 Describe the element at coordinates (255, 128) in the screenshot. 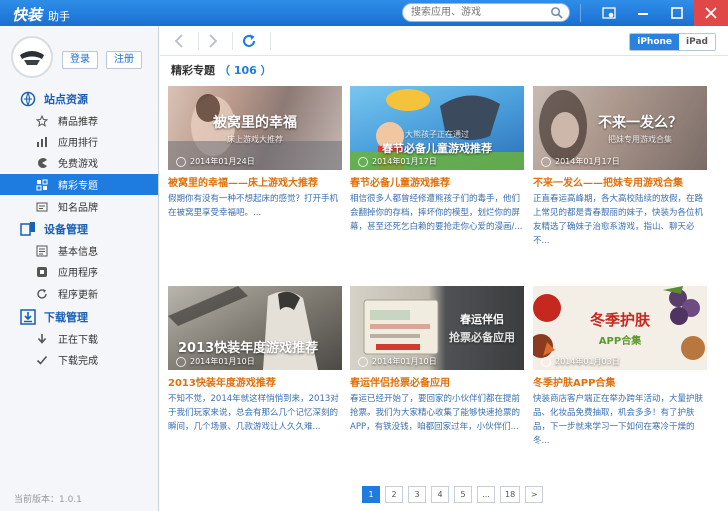

I see `topic-thumbnail: 被窝里的幸福 床上游戏大推荐 2014年01月24日` at that location.